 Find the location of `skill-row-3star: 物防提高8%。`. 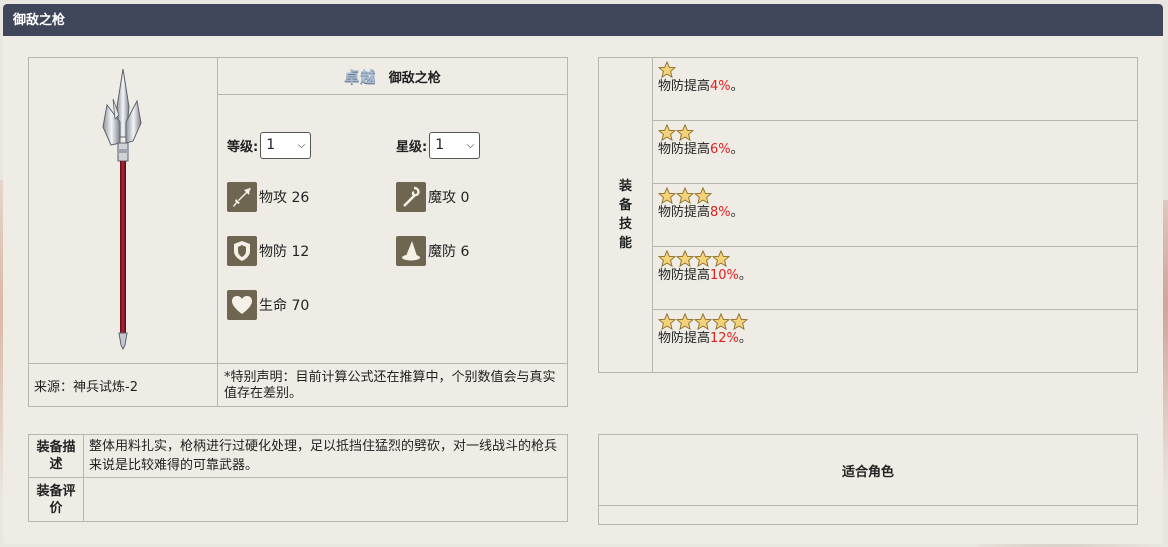

skill-row-3star: 物防提高8%。 is located at coordinates (895, 215).